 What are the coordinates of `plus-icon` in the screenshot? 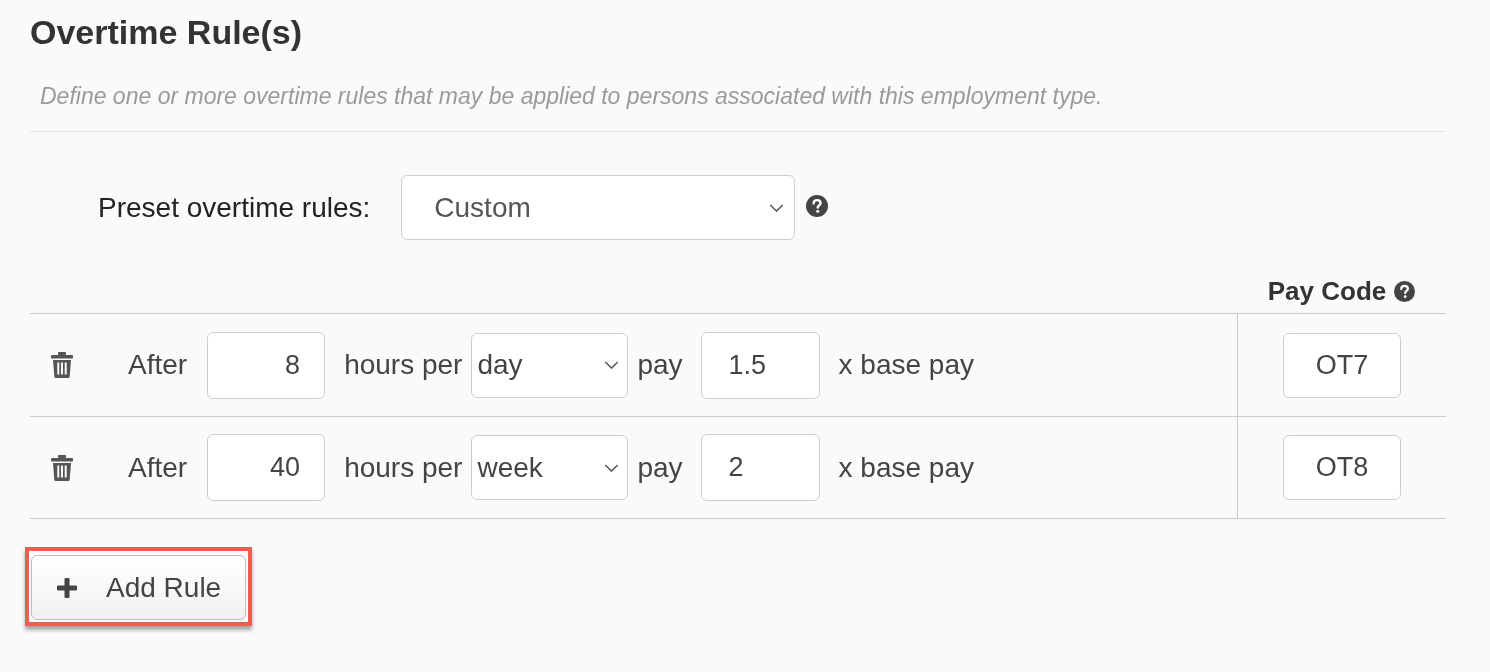 It's located at (67, 587).